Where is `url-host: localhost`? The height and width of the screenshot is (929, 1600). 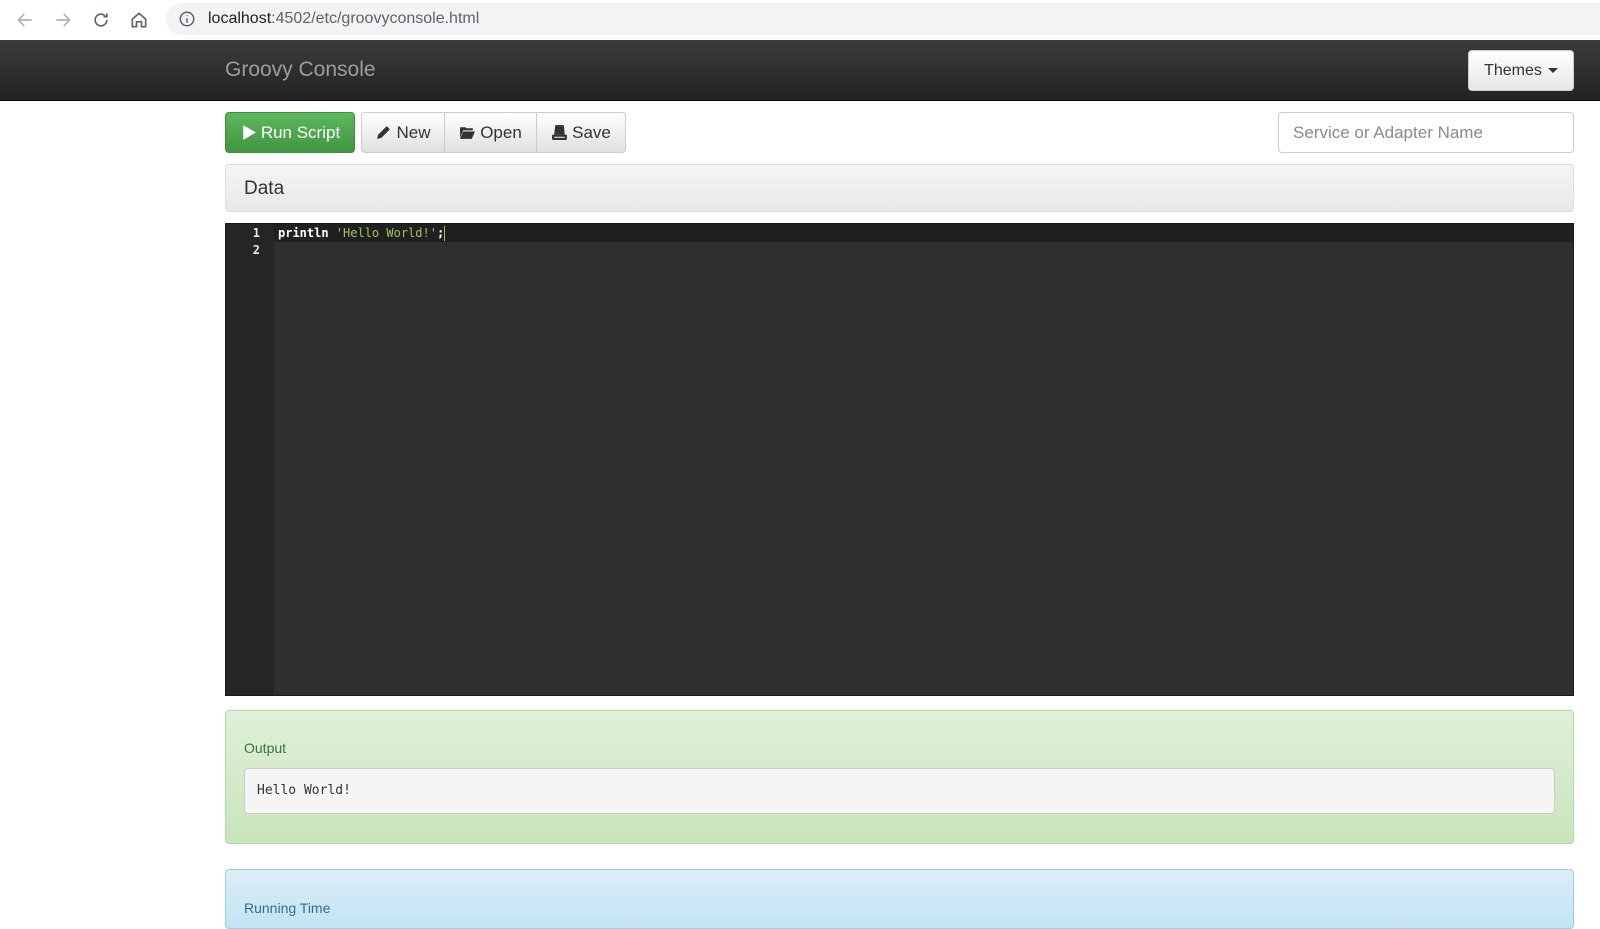 url-host: localhost is located at coordinates (240, 18).